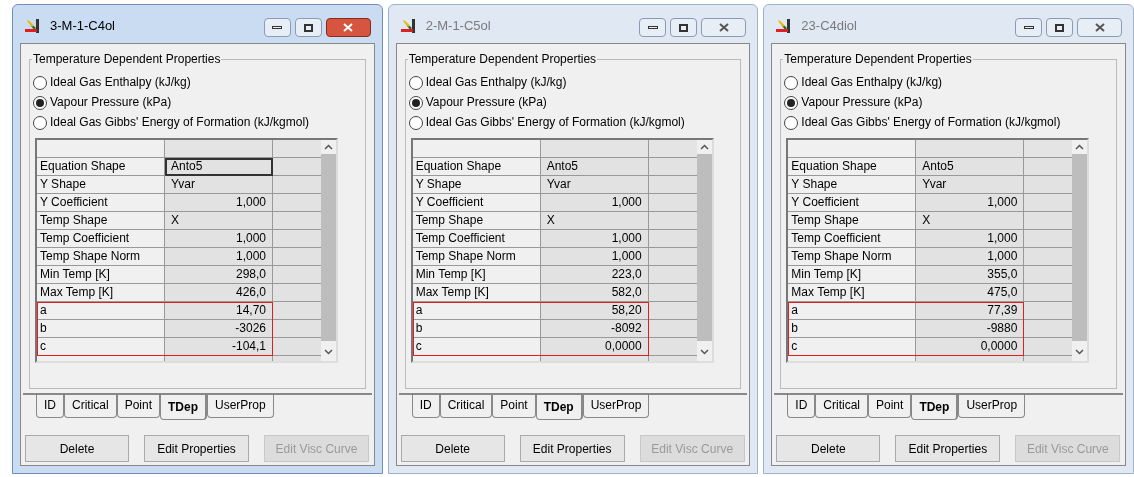 Image resolution: width=1134 pixels, height=477 pixels. I want to click on property-name: Y Shape, so click(476, 185).